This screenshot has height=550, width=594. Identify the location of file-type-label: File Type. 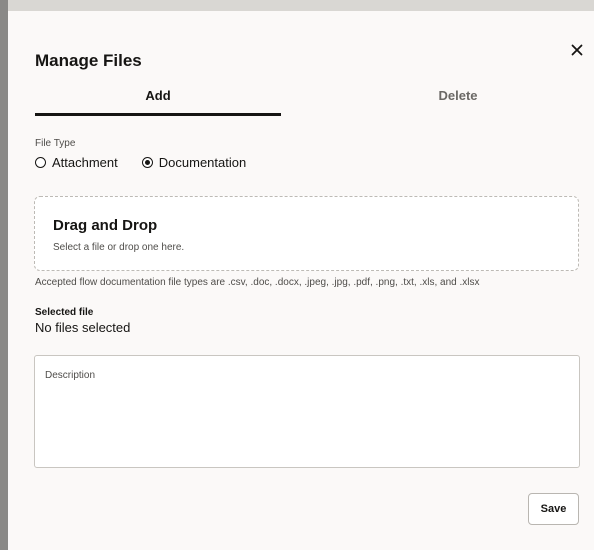
(55, 143).